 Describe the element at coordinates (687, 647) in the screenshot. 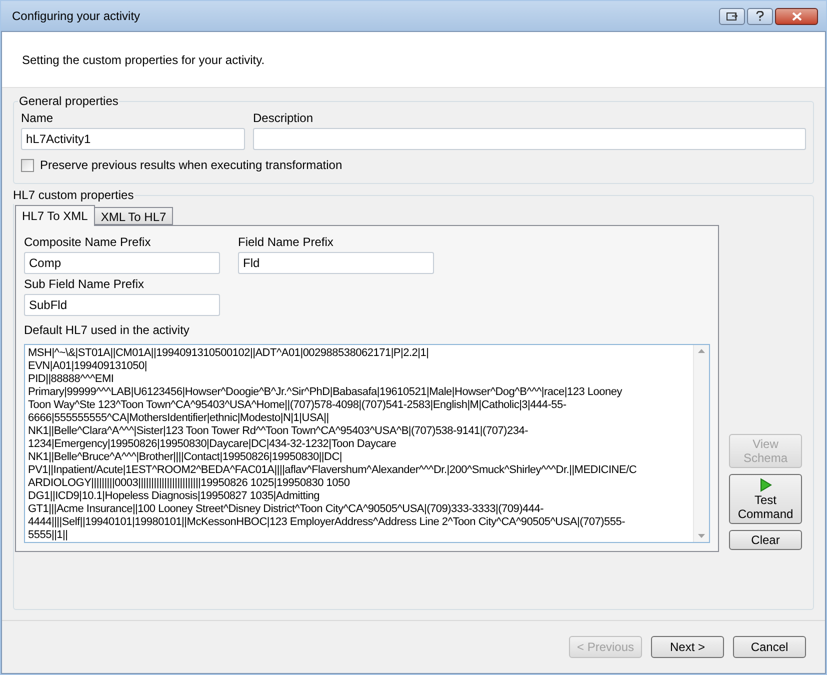

I see `dialog-button: Next >` at that location.